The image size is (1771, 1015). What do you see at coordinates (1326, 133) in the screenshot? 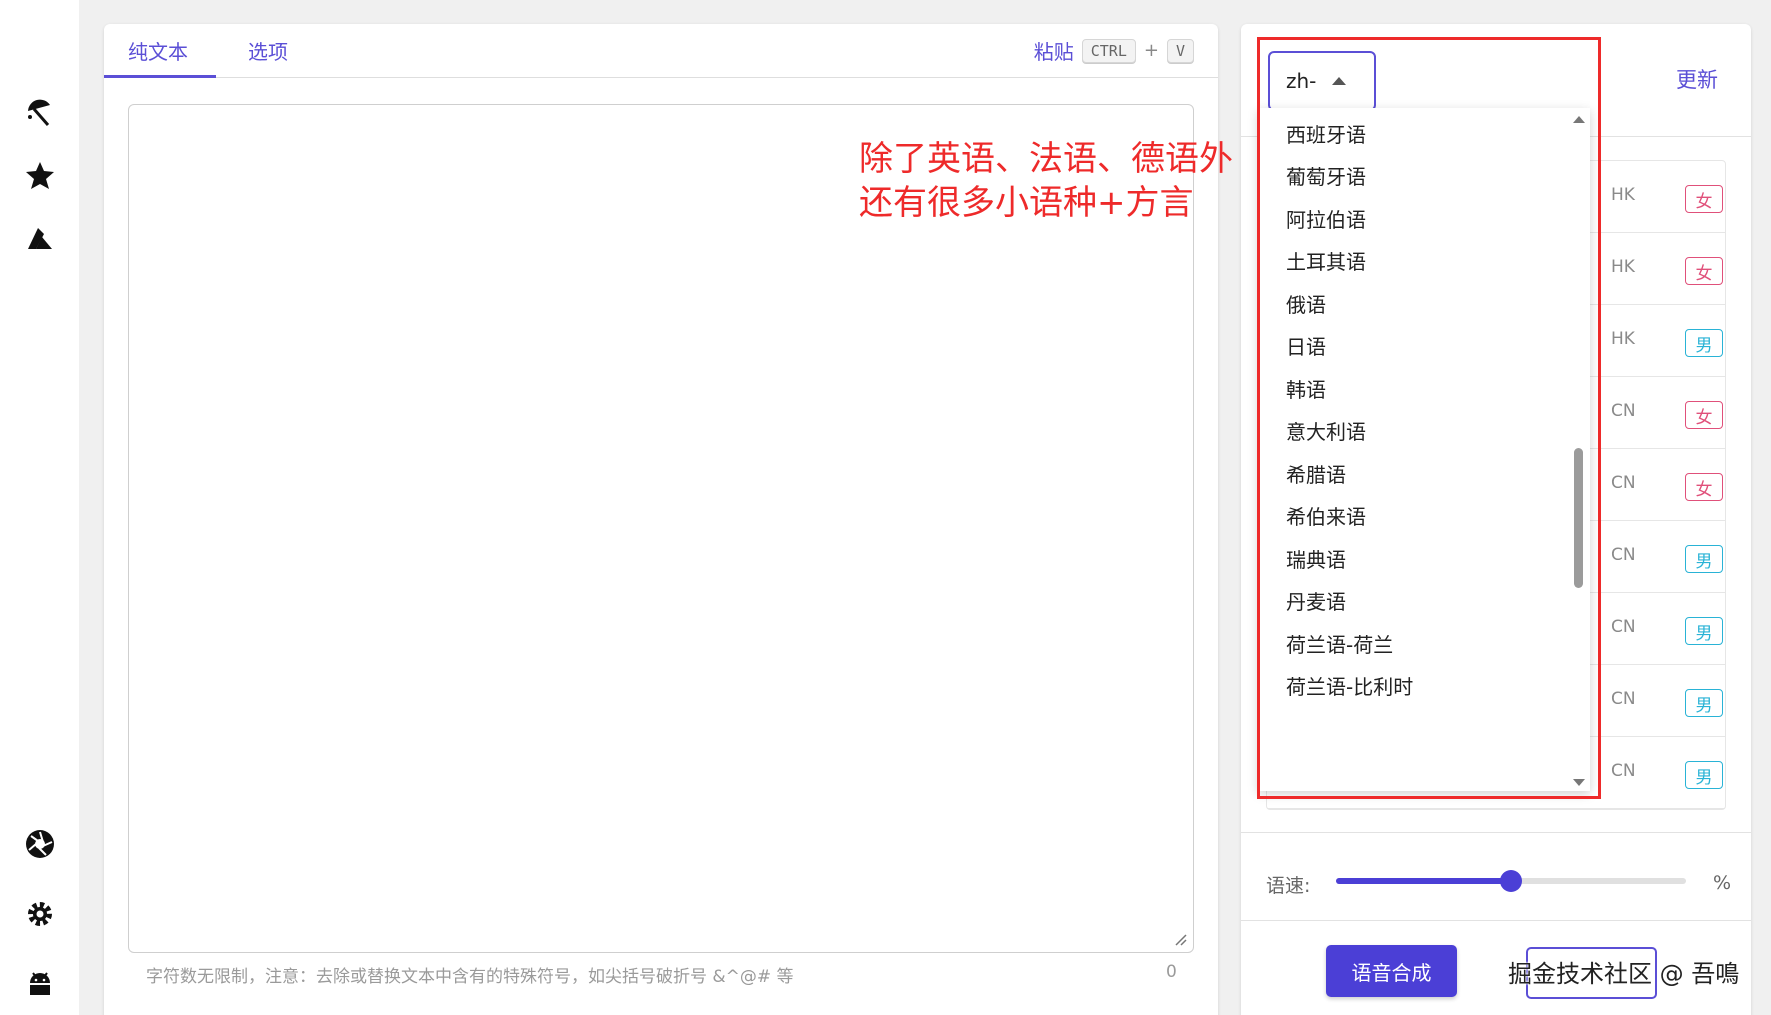
I see `dropdown-option: 西班牙语` at bounding box center [1326, 133].